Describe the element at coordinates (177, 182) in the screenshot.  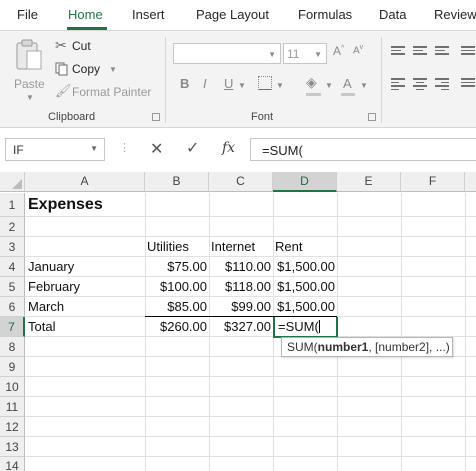
I see `column-header-b: B` at that location.